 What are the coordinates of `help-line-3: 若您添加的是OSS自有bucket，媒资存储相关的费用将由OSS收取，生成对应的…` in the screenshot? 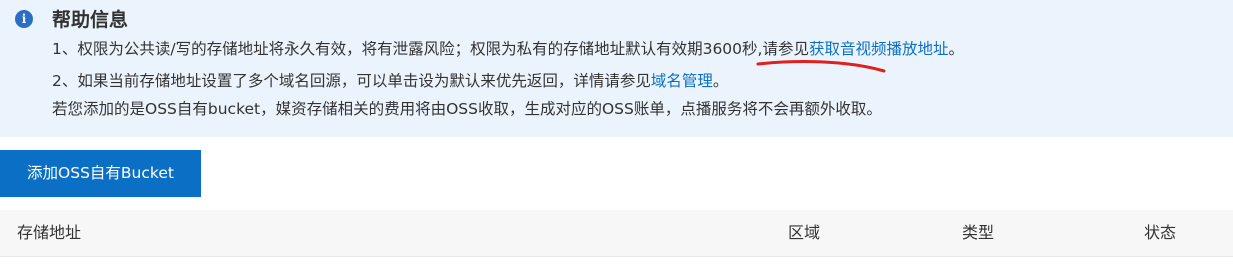 It's located at (467, 109).